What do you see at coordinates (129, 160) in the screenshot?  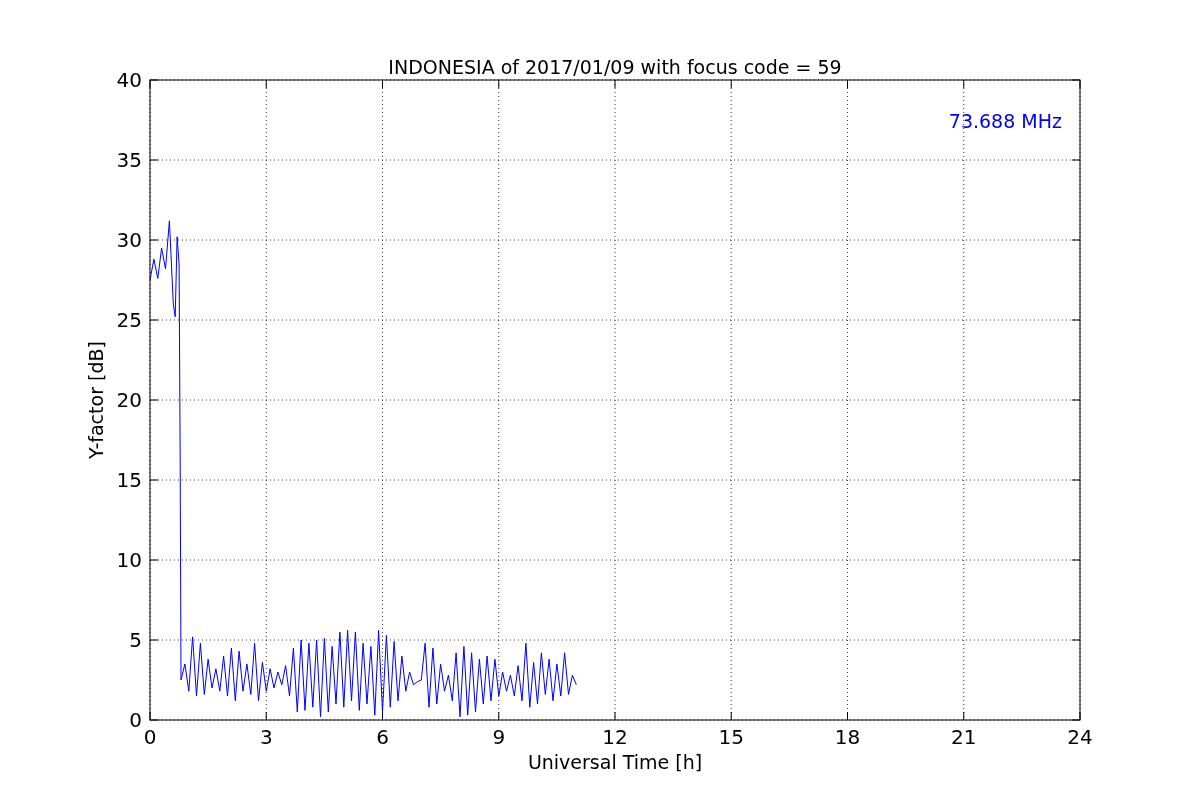 I see `y-tick-label: 35` at bounding box center [129, 160].